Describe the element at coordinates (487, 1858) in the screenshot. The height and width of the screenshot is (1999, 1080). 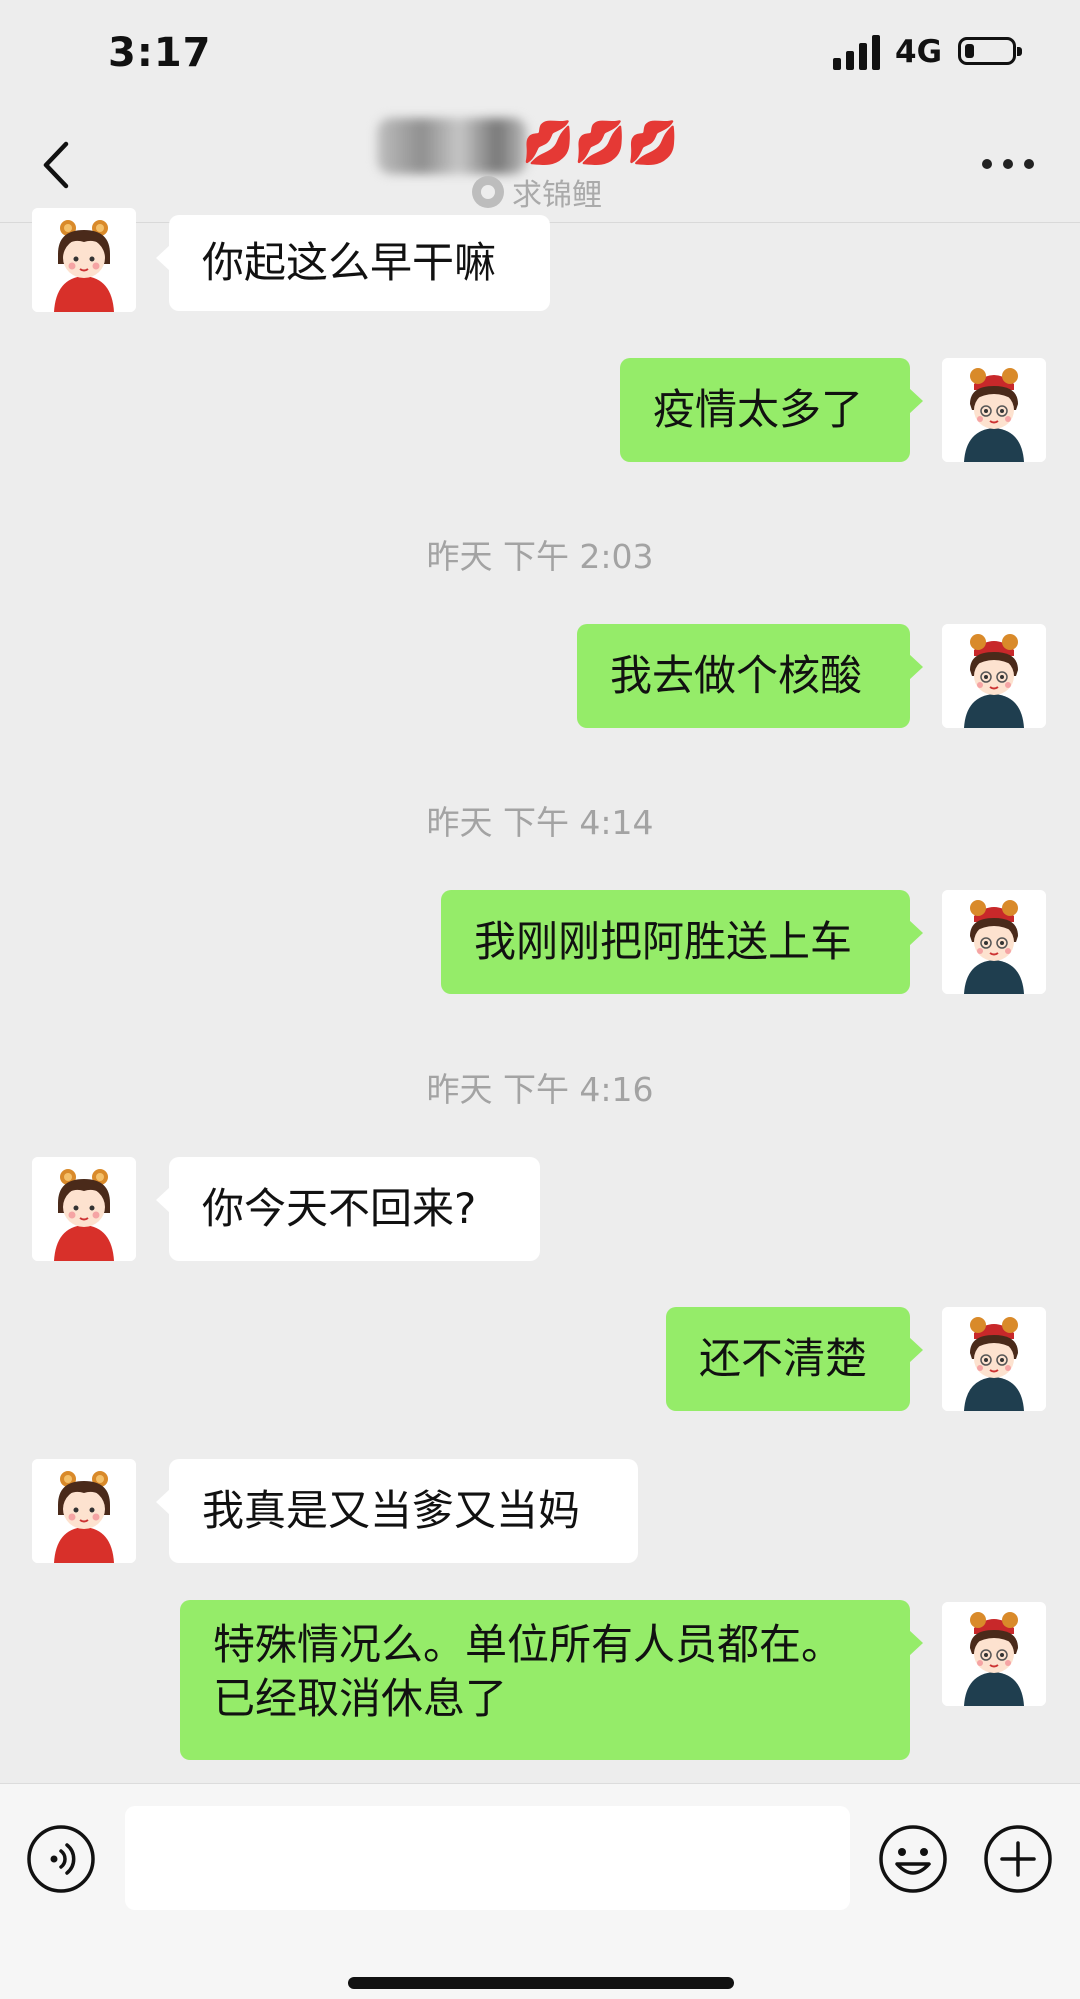
I see `message-input` at that location.